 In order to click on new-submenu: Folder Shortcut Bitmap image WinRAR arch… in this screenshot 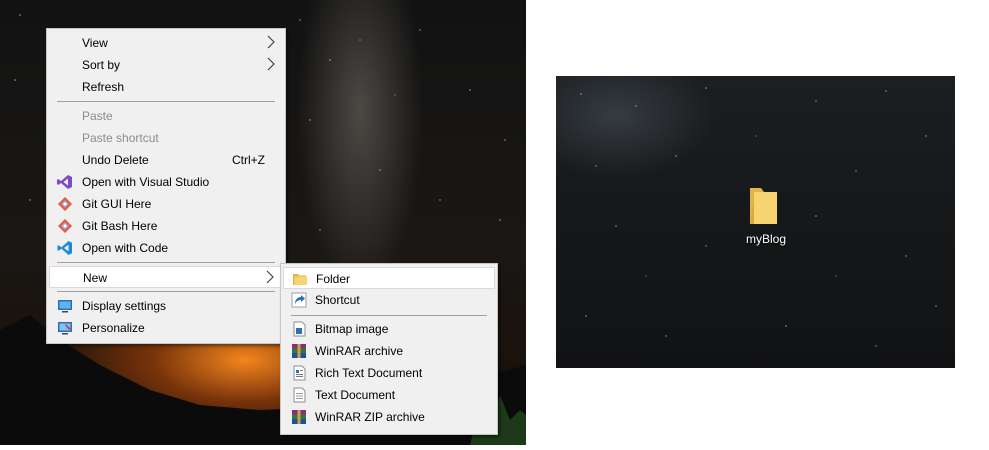, I will do `click(389, 349)`.